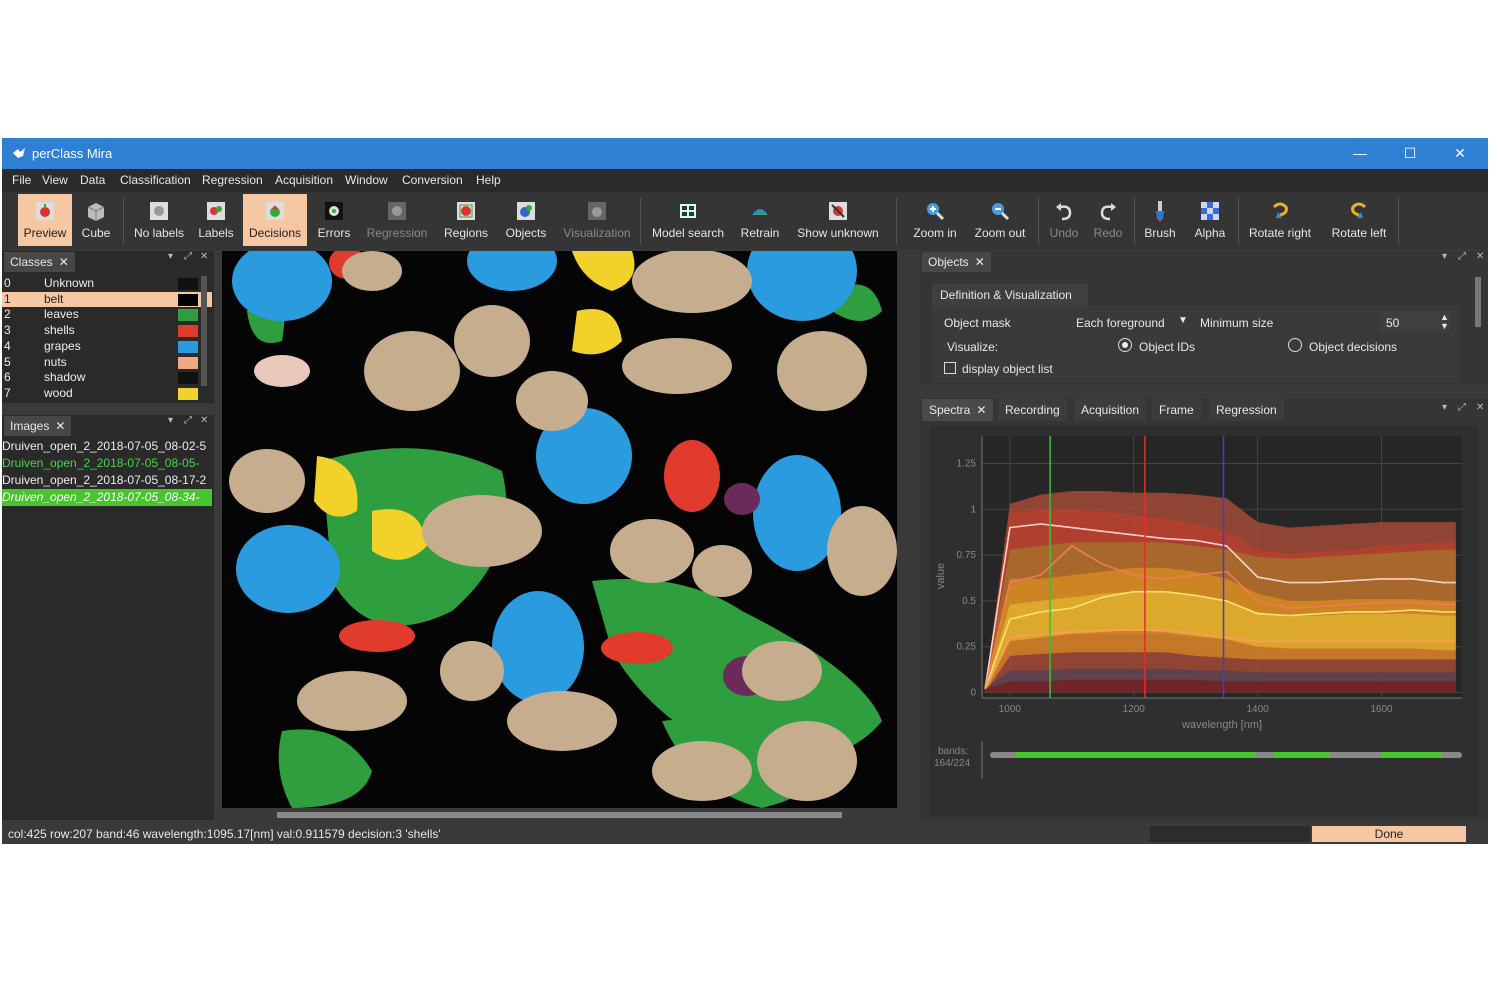  I want to click on class-row: 5 nuts, so click(107, 363).